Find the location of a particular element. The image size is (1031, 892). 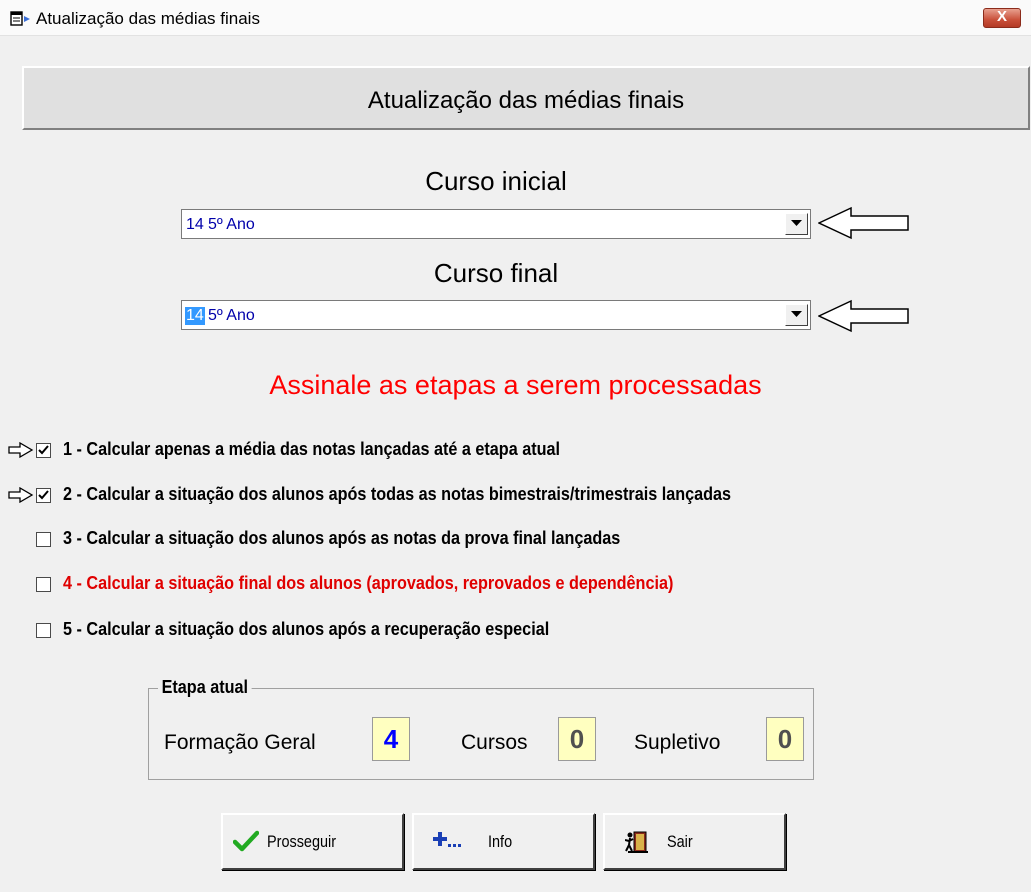

plus-info-icon is located at coordinates (447, 839).